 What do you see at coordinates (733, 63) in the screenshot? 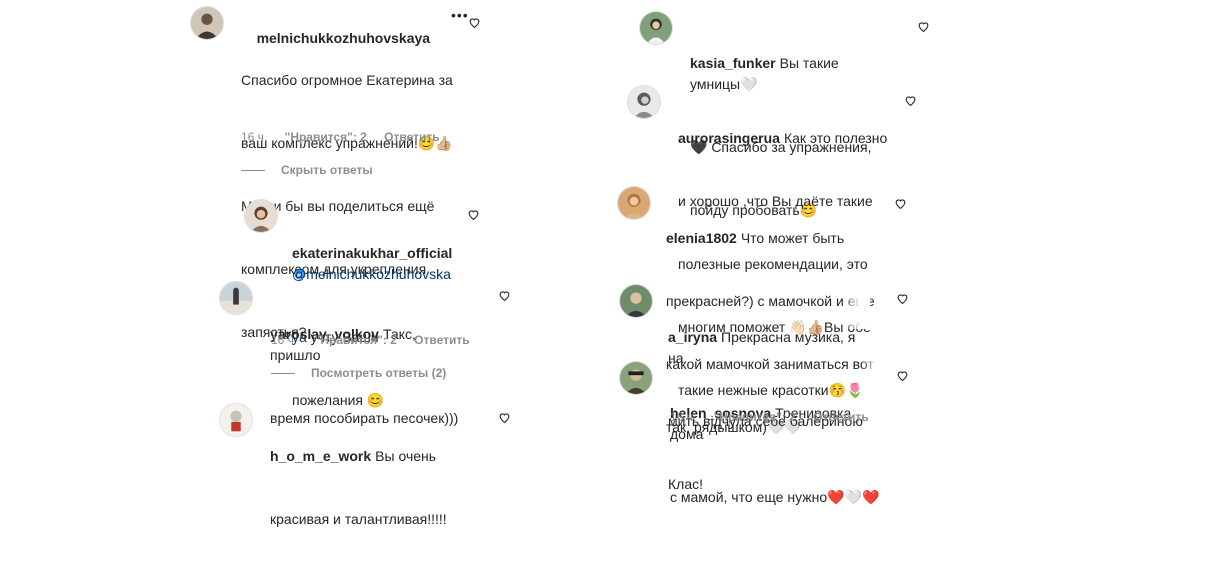
I see `username: kasia_funker` at bounding box center [733, 63].